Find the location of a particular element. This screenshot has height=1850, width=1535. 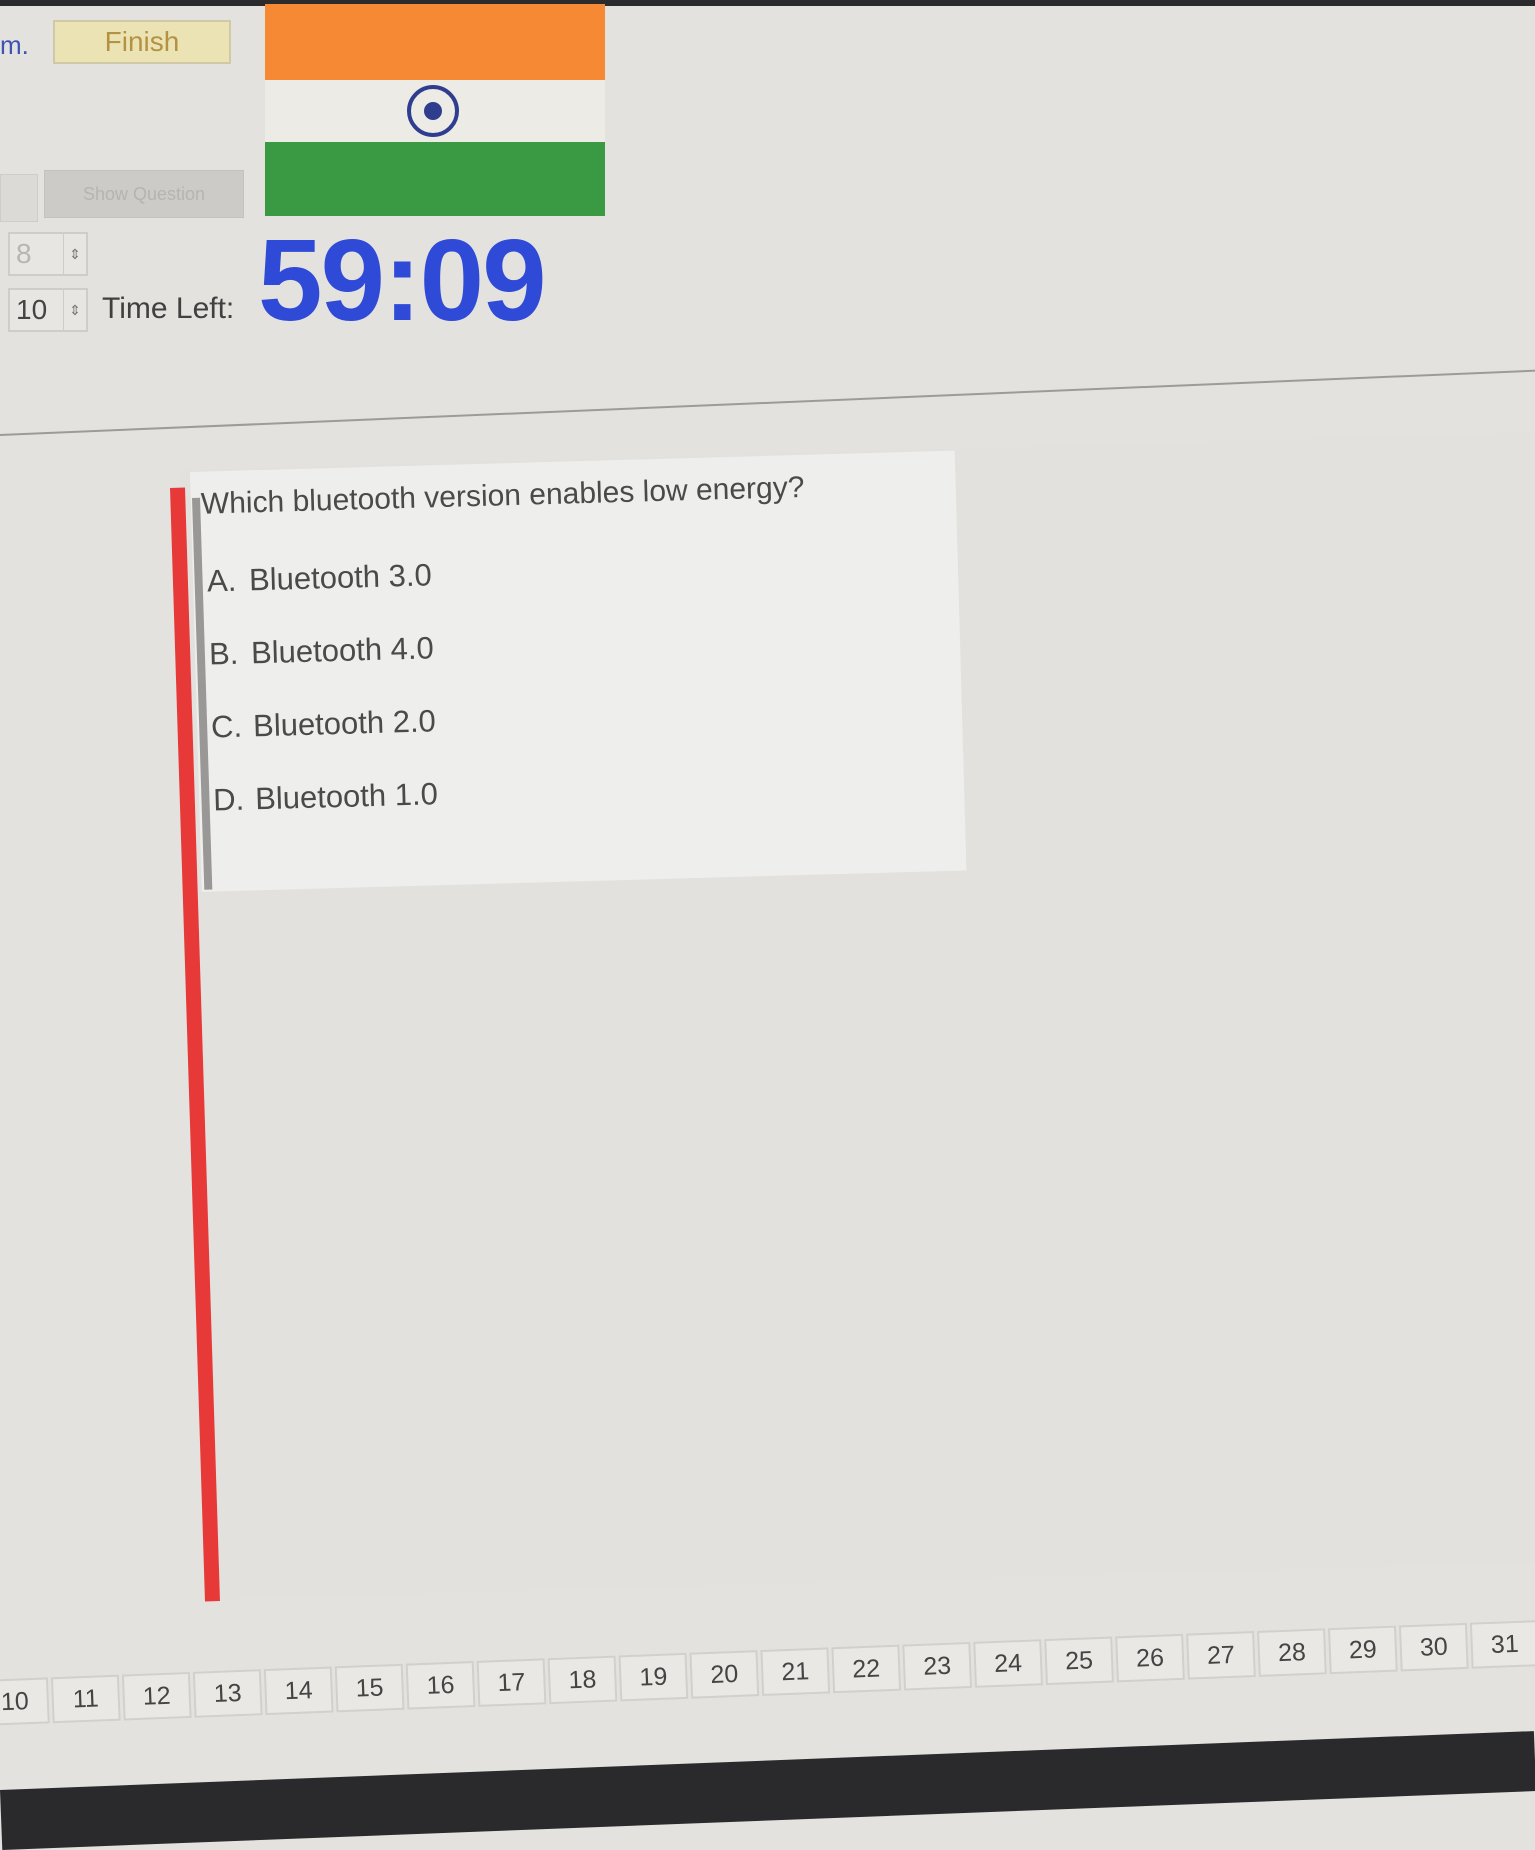

india-flag-icon is located at coordinates (435, 110).